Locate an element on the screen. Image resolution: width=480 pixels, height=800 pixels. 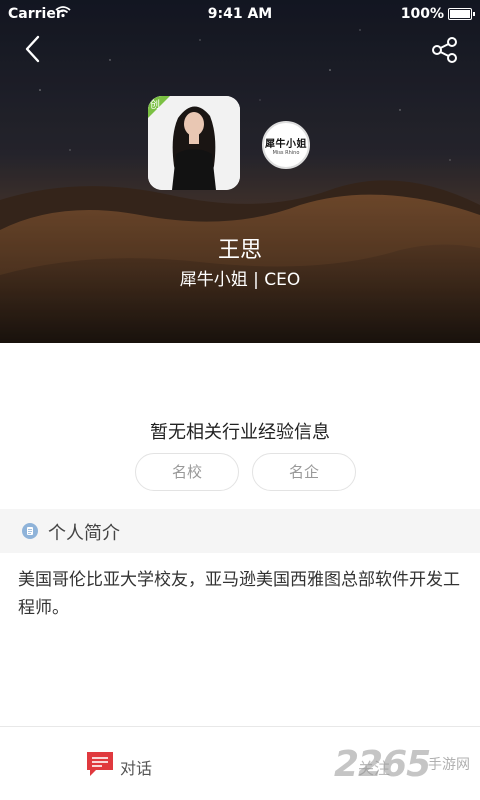
watermark-number: 2265 is located at coordinates (382, 764).